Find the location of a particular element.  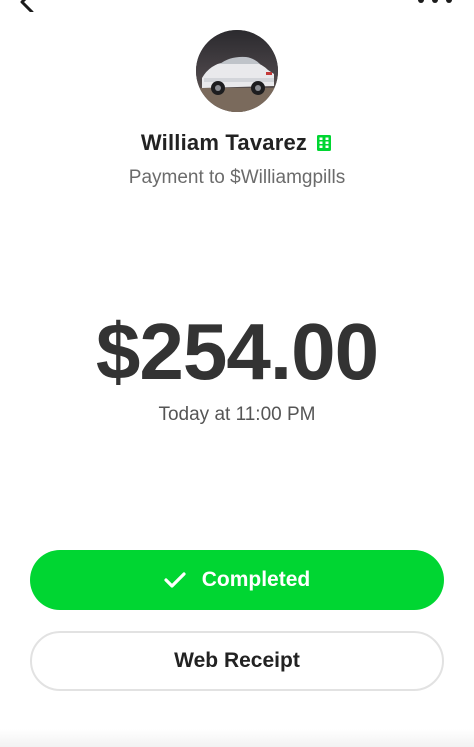

more-options-button is located at coordinates (435, 3).